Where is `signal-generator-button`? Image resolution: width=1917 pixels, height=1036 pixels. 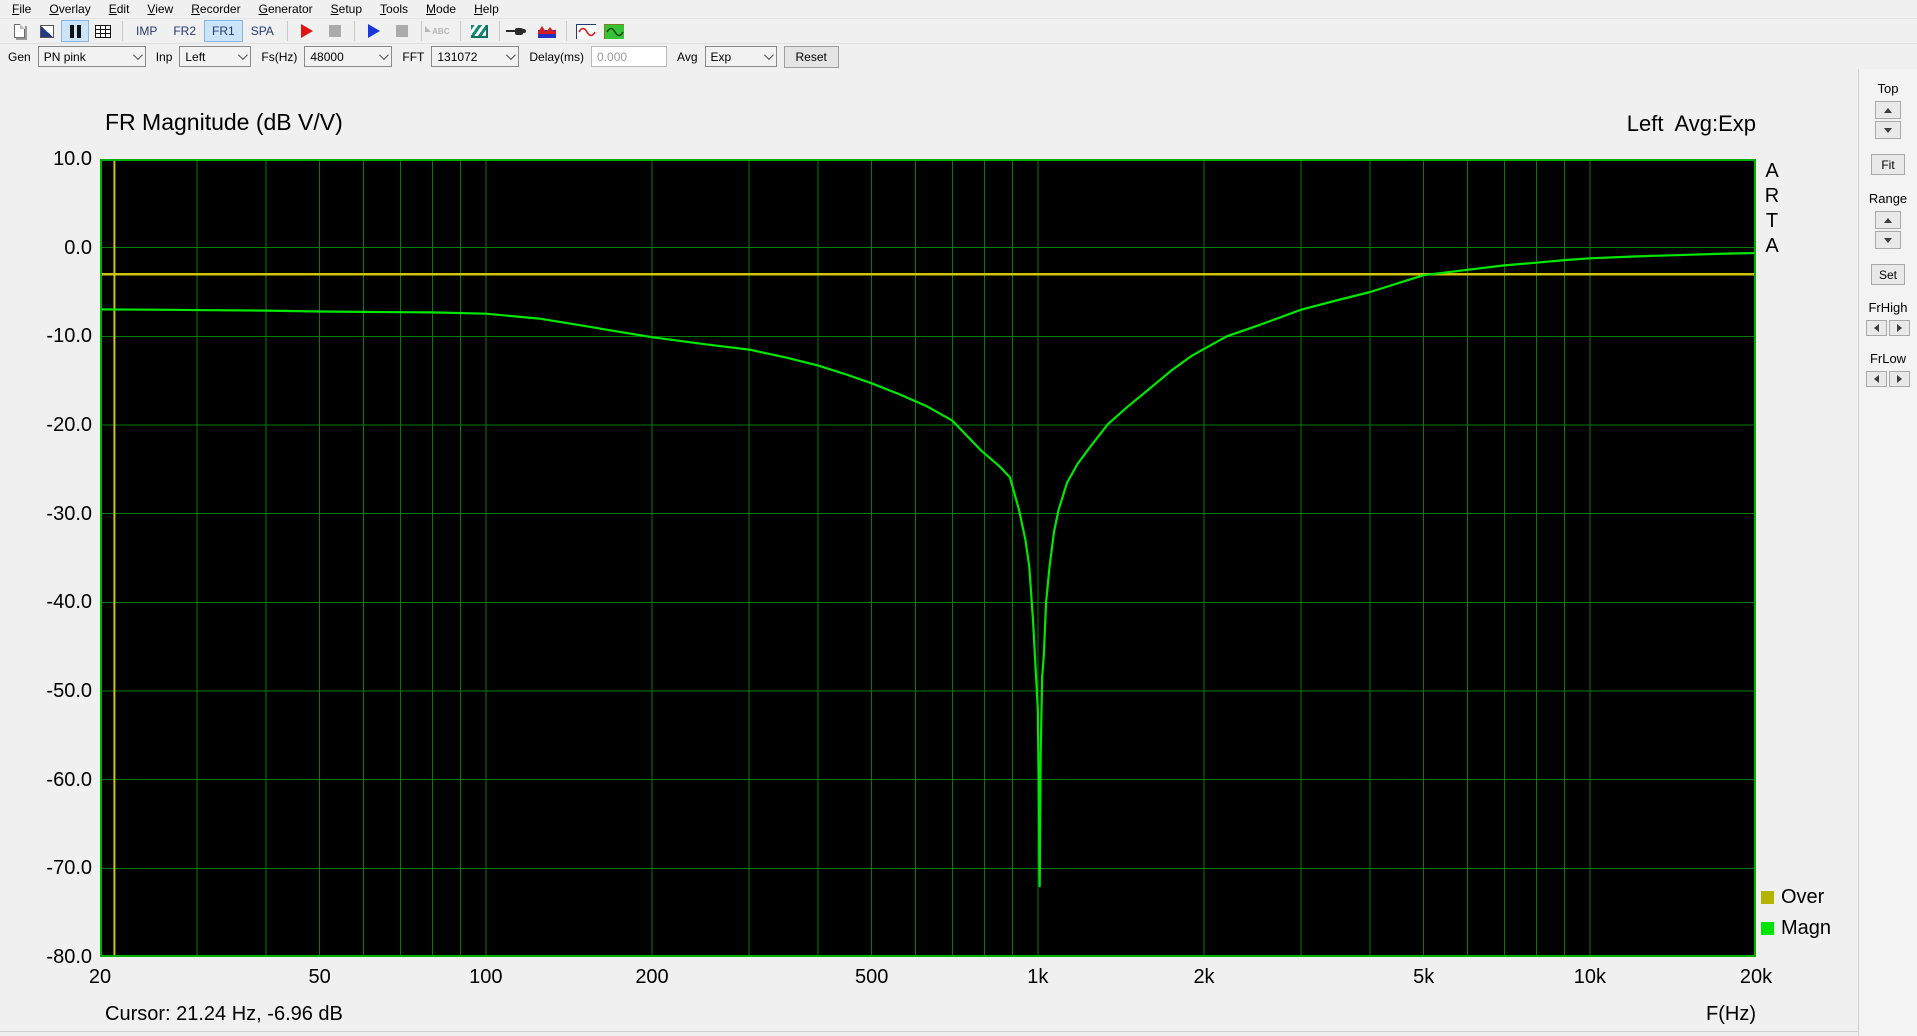 signal-generator-button is located at coordinates (480, 31).